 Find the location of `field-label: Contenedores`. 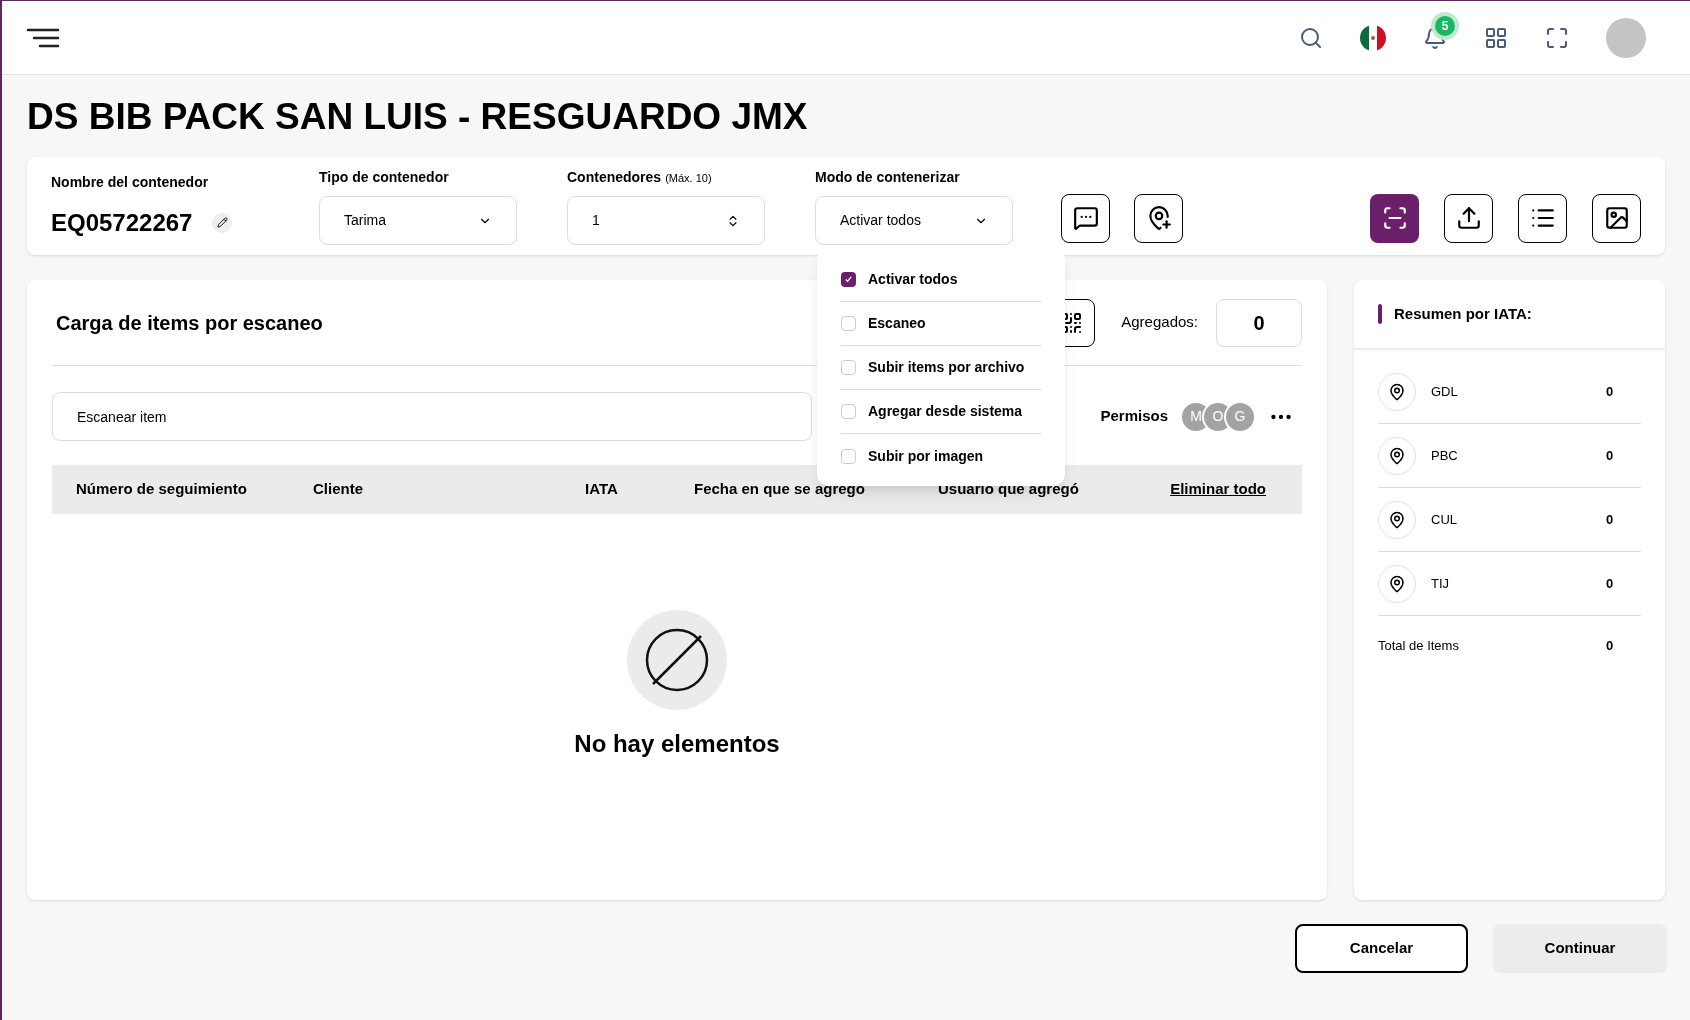

field-label: Contenedores is located at coordinates (614, 177).